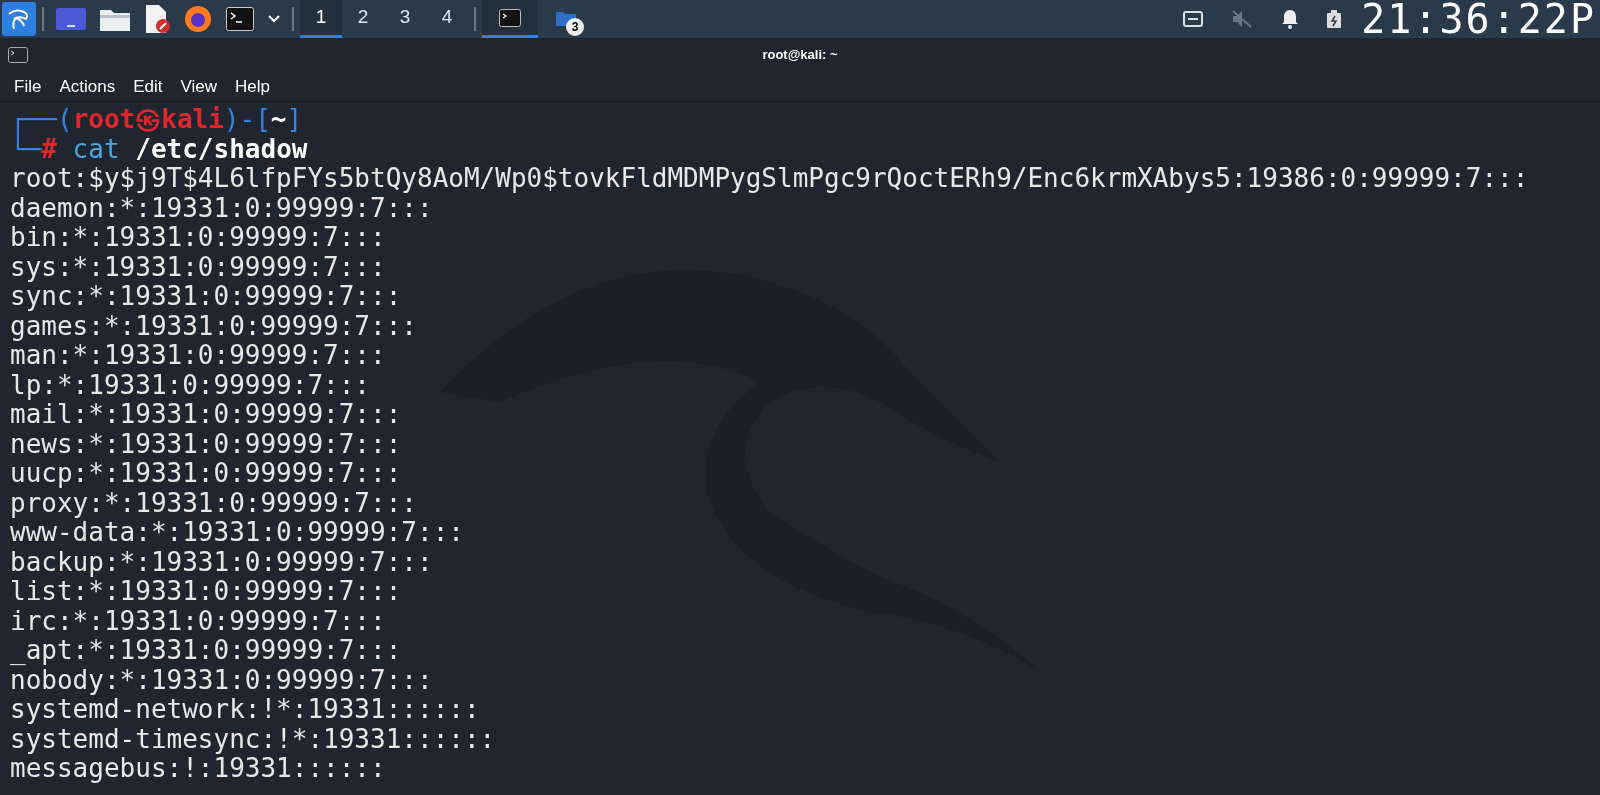 The width and height of the screenshot is (1600, 795). Describe the element at coordinates (274, 19) in the screenshot. I see `caret-icon` at that location.